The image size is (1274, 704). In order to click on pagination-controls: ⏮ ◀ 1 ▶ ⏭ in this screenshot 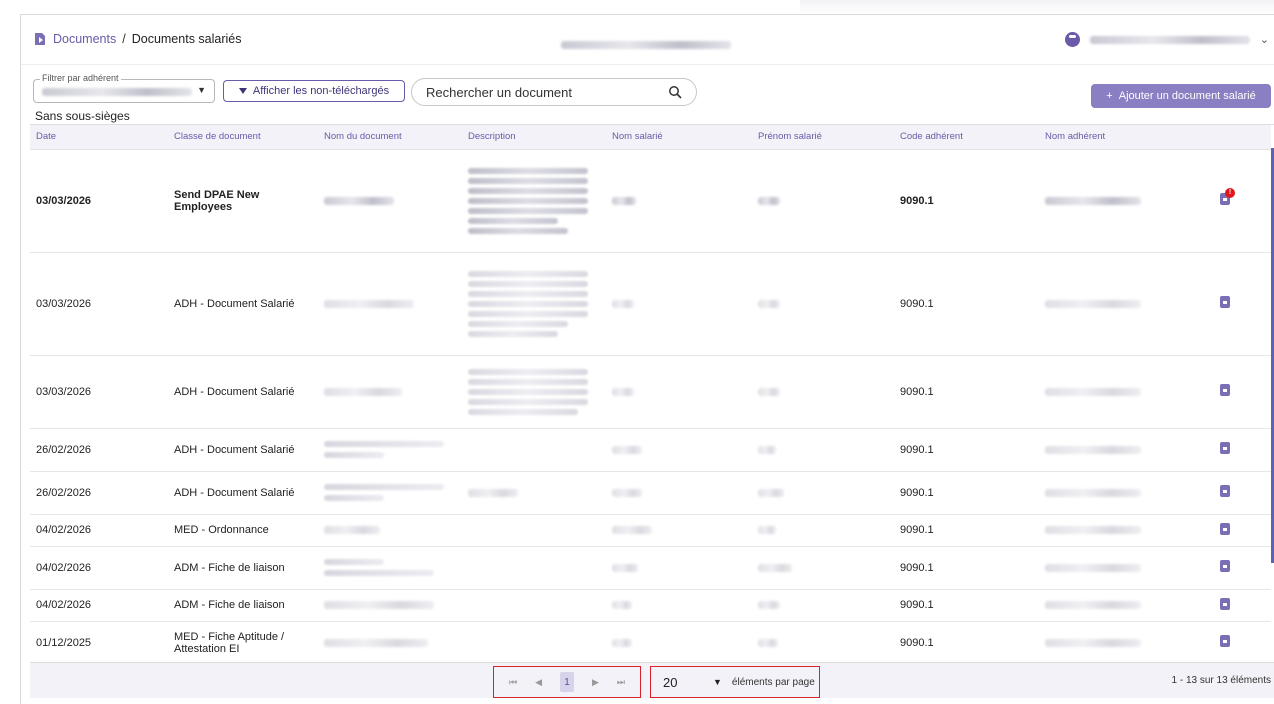, I will do `click(567, 682)`.